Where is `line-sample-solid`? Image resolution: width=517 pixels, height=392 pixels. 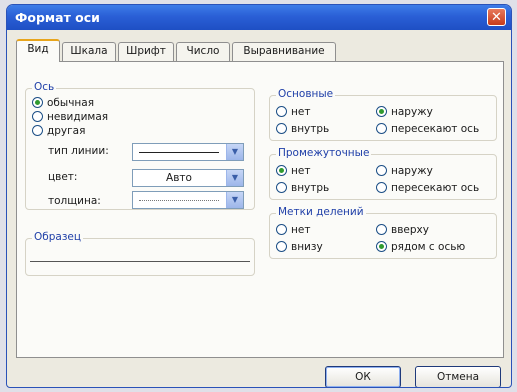
line-sample-solid is located at coordinates (179, 152).